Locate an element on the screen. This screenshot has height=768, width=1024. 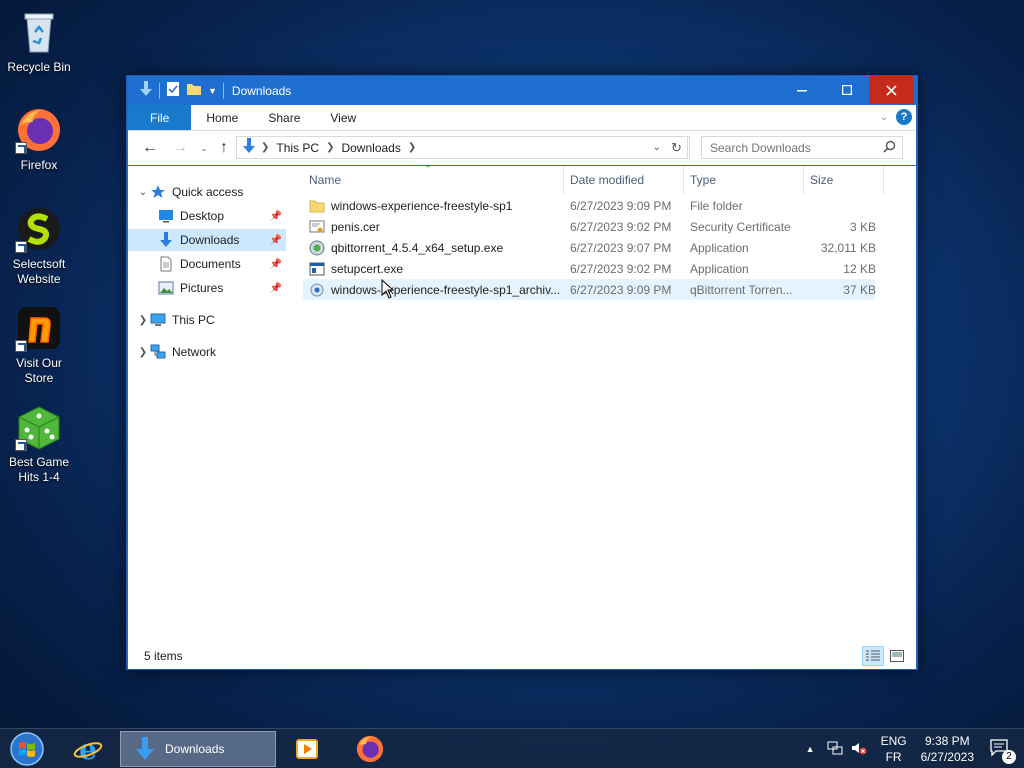
expanded-caret-icon: ⌄ is located at coordinates (143, 192).